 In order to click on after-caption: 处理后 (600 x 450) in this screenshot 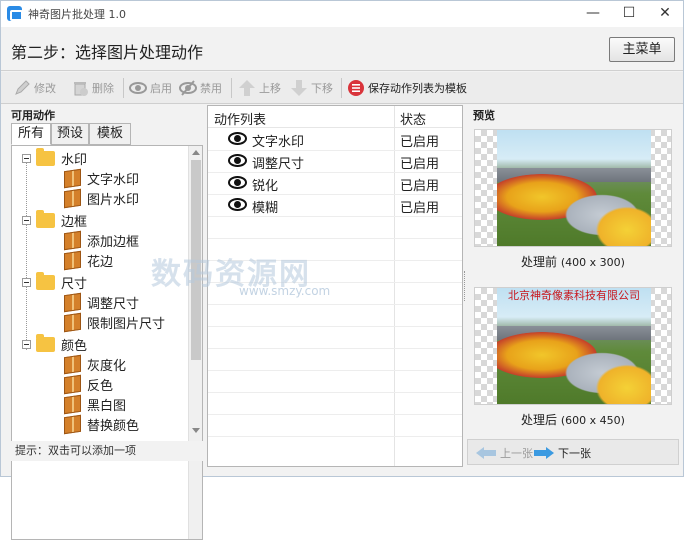, I will do `click(573, 419)`.